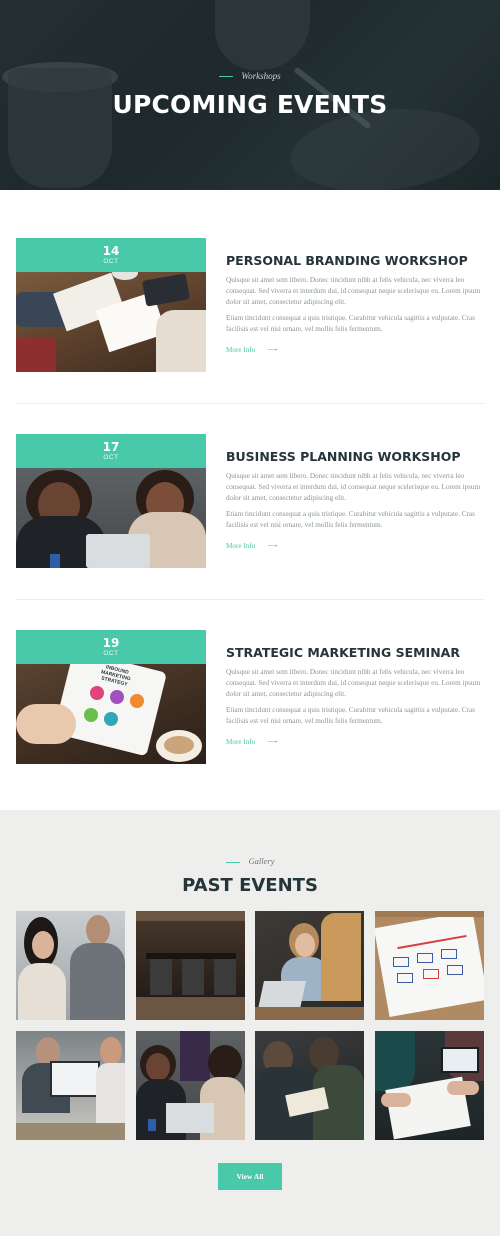 The height and width of the screenshot is (1236, 500). Describe the element at coordinates (250, 104) in the screenshot. I see `hero-title: UPCOMING EVENTS` at that location.